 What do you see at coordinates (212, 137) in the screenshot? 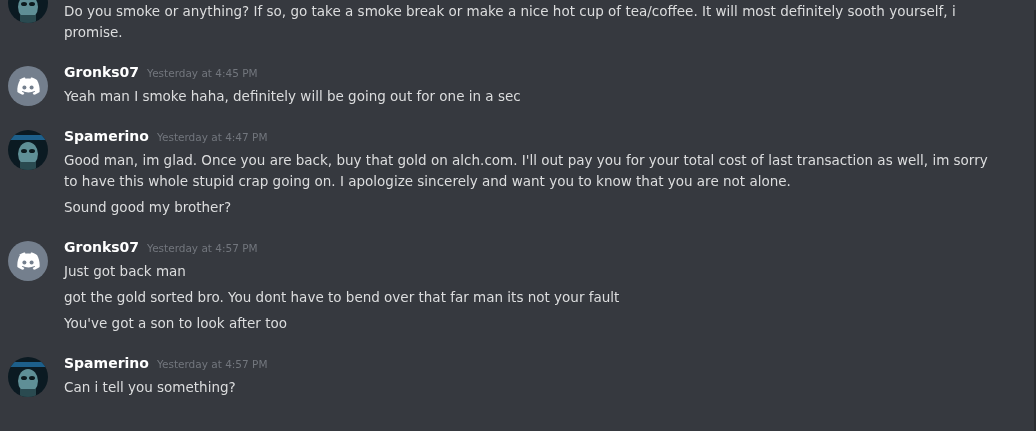
I see `timestamp: Yesterday at 4:47 PM` at bounding box center [212, 137].